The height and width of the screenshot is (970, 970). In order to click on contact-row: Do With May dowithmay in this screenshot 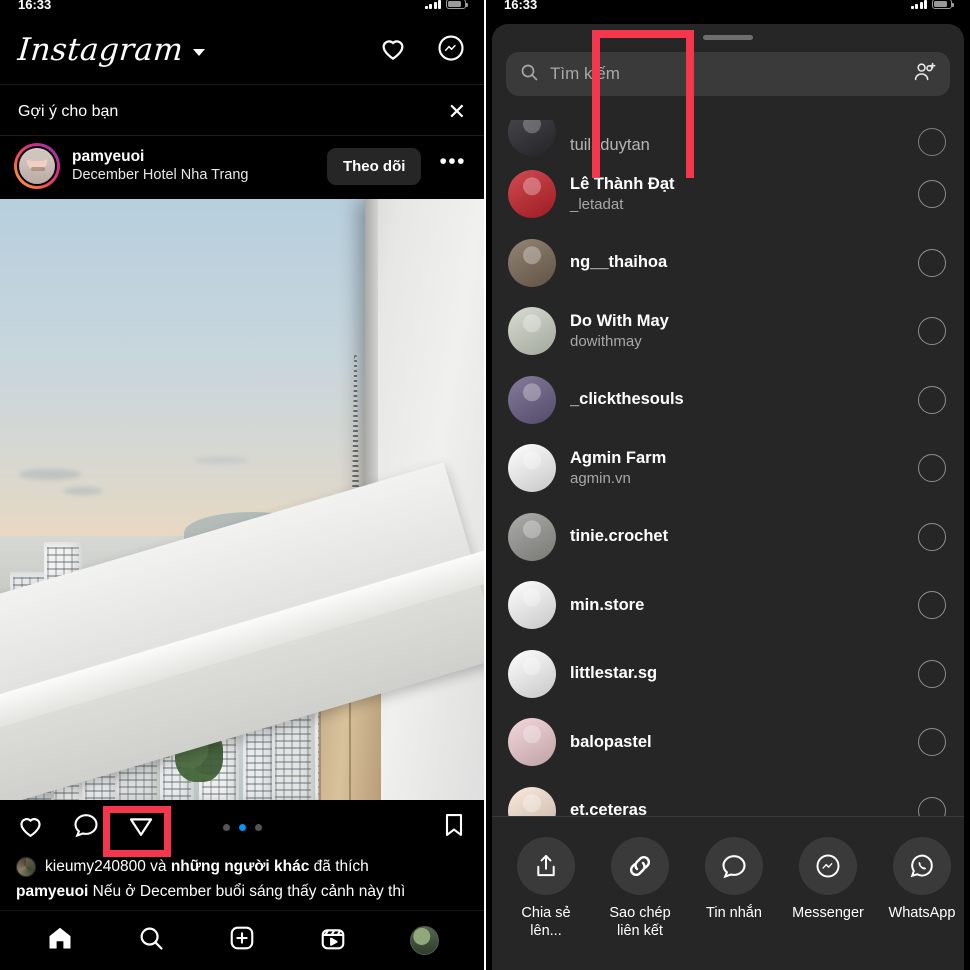, I will do `click(728, 331)`.